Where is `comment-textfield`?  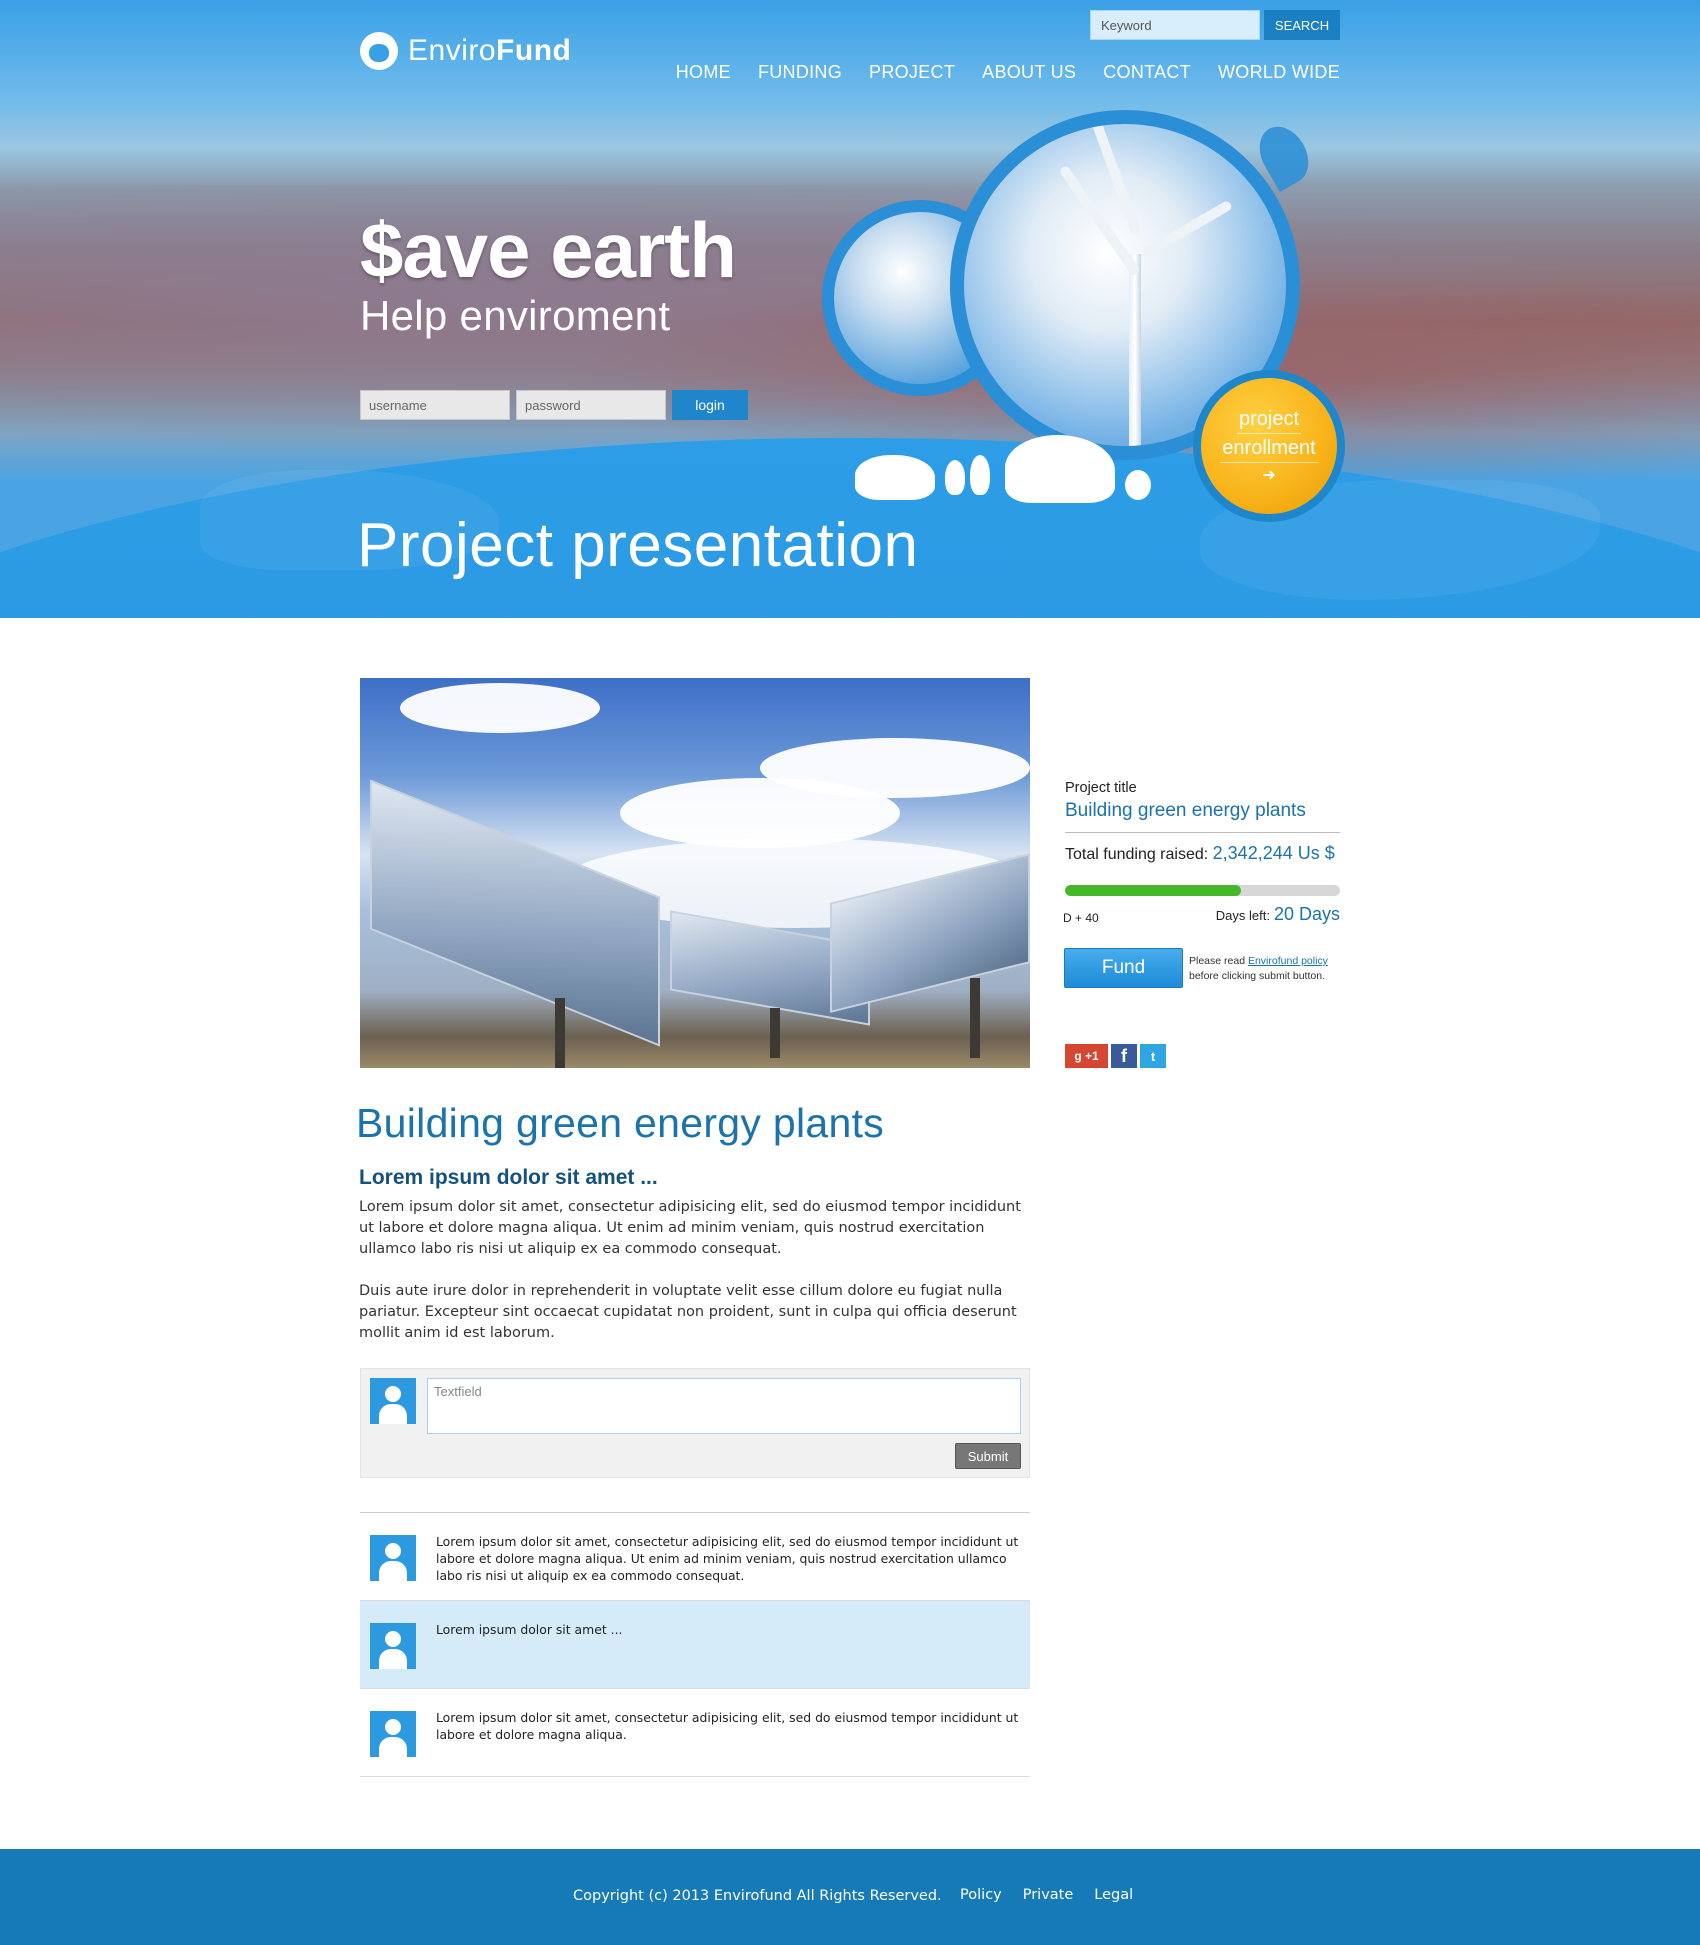
comment-textfield is located at coordinates (724, 1406).